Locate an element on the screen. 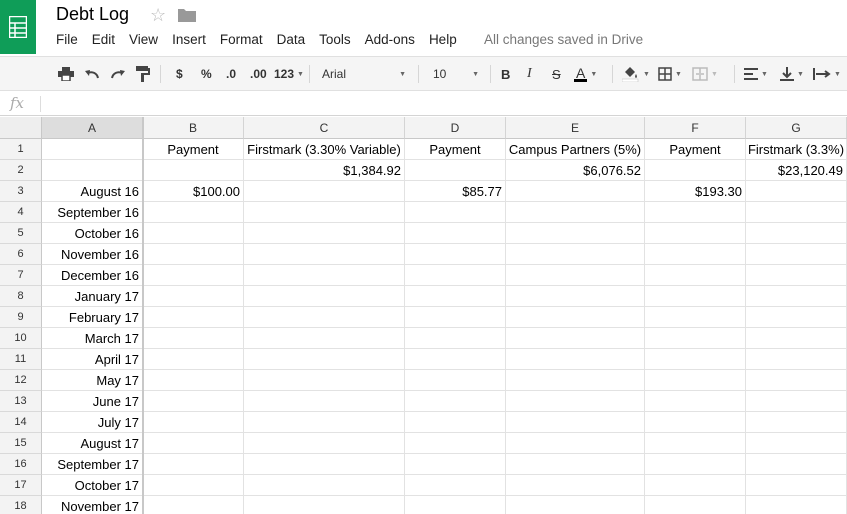  cell-e18 is located at coordinates (575, 505).